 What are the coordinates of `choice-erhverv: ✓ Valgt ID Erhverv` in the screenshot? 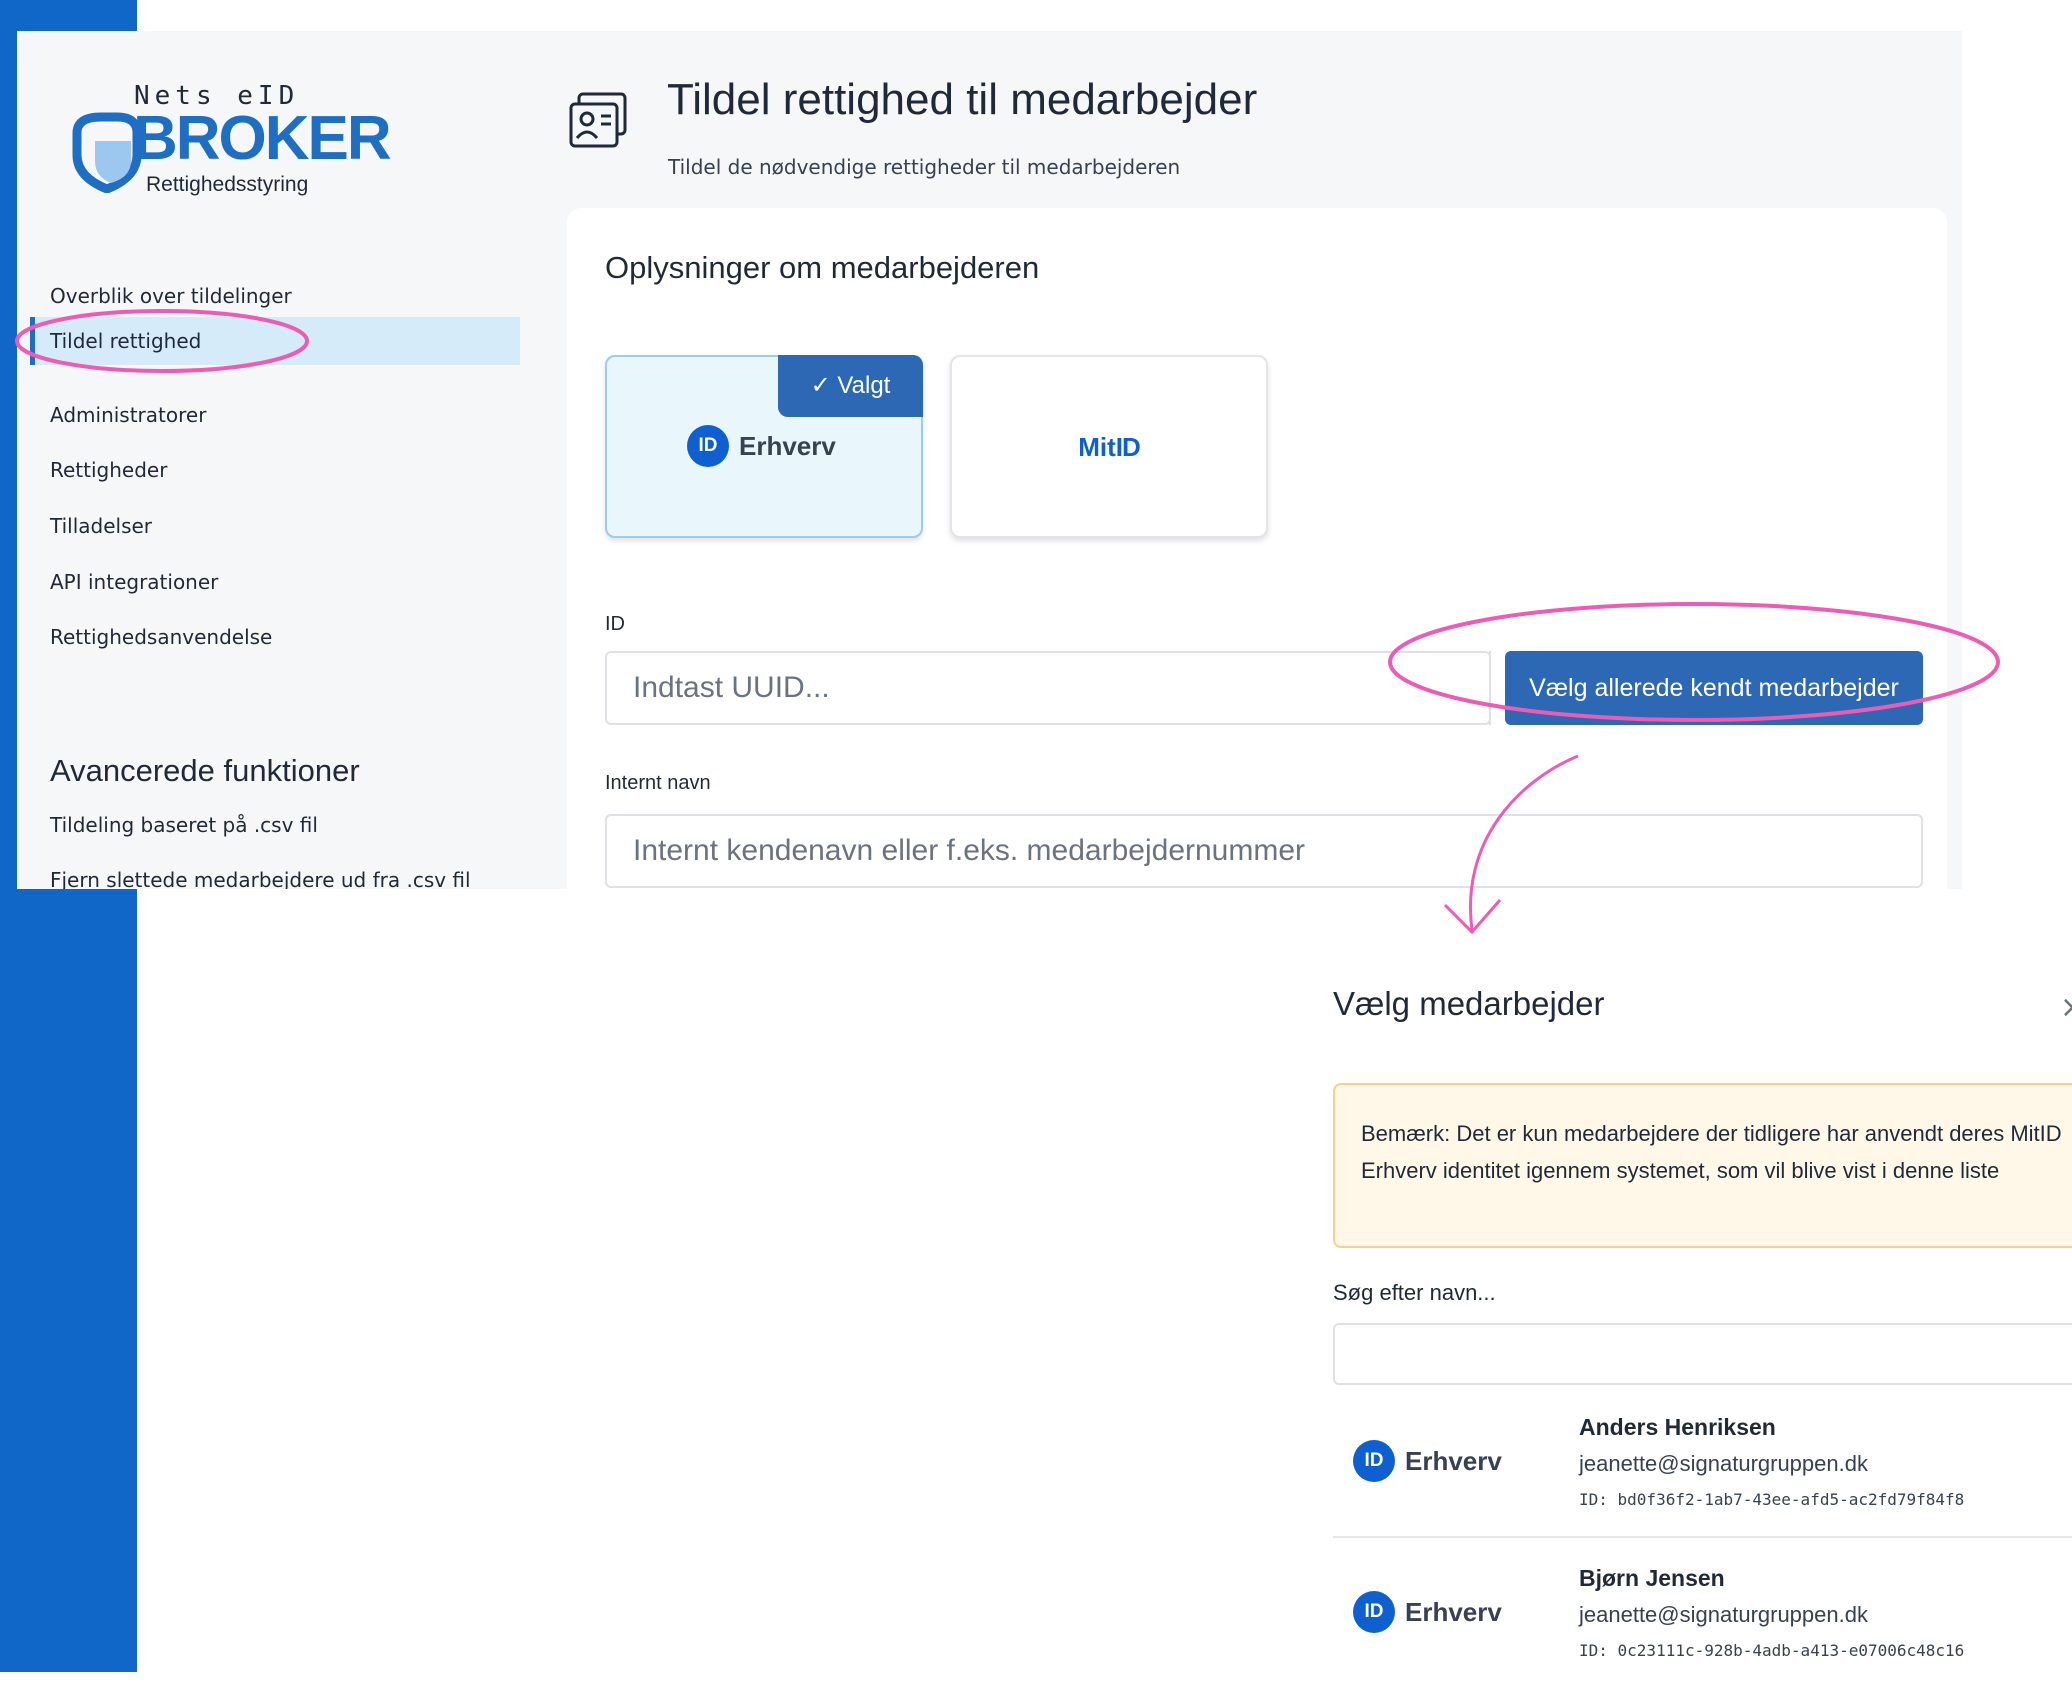 It's located at (764, 446).